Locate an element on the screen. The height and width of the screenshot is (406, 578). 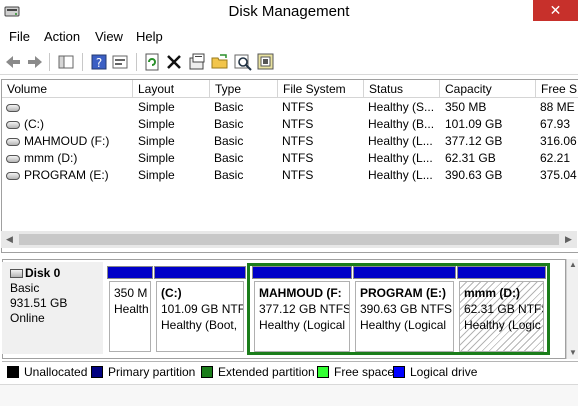
legend-label: Free space is located at coordinates (364, 372).